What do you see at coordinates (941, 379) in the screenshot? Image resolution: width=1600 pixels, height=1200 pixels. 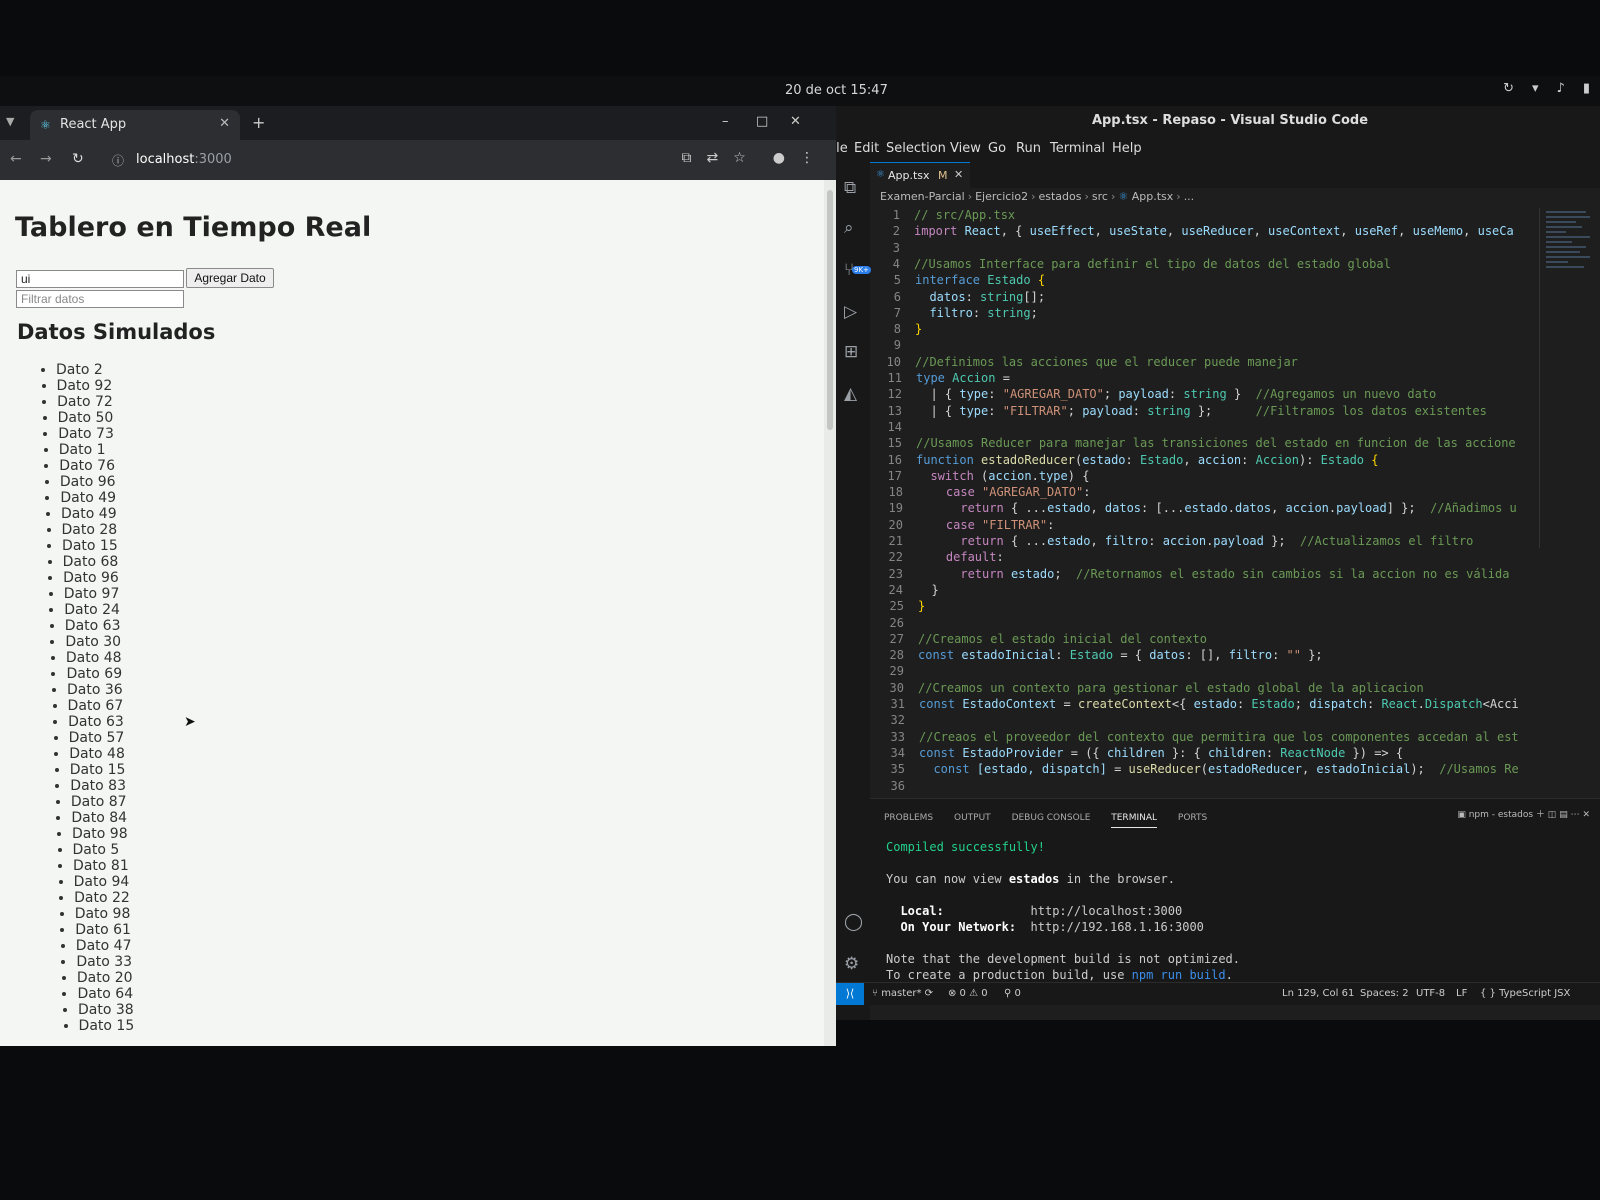 I see `code-line: 11 type Accion =` at bounding box center [941, 379].